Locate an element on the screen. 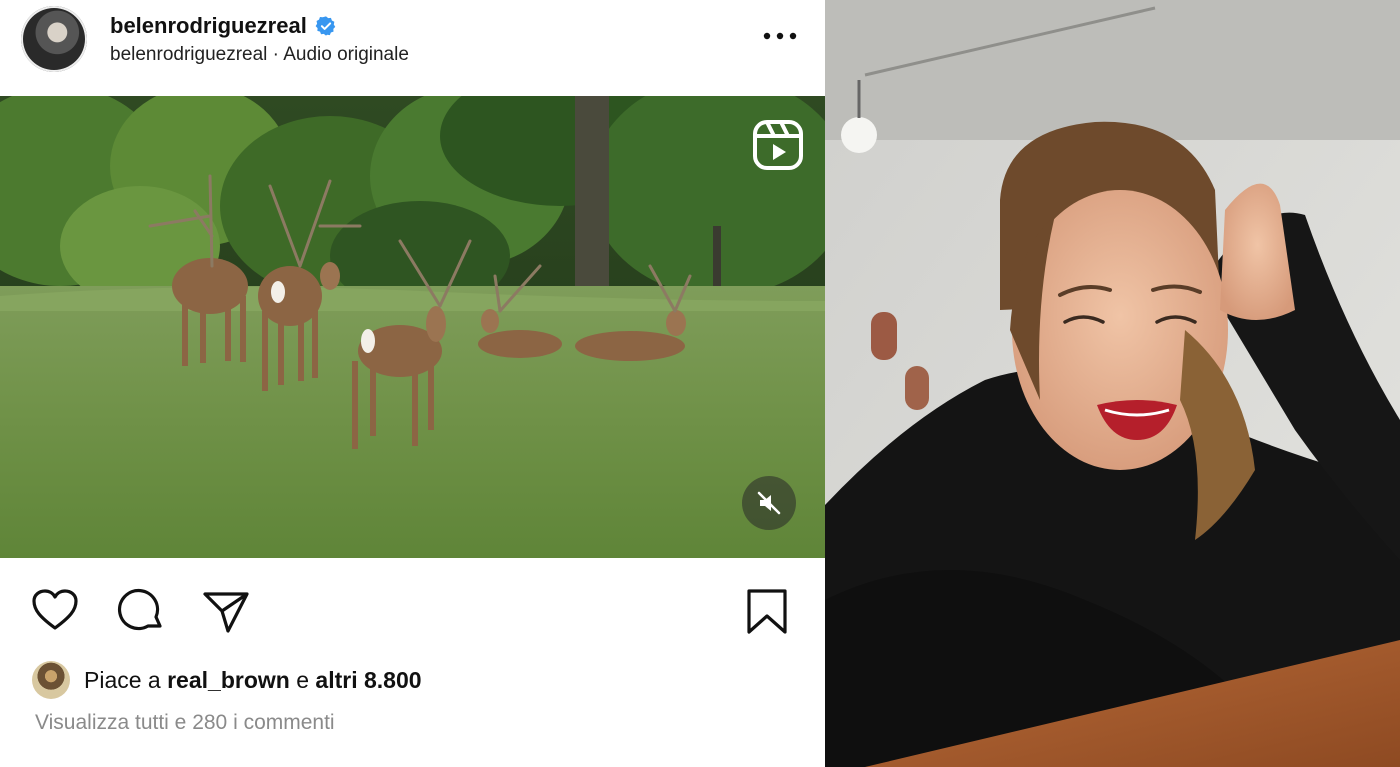 This screenshot has width=1400, height=767. likes-prefix: Piace a is located at coordinates (126, 679).